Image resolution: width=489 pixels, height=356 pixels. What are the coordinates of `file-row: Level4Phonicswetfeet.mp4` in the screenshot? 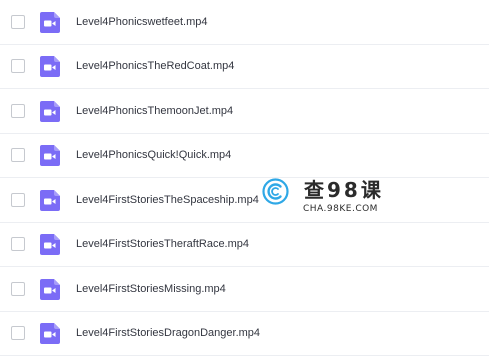 It's located at (244, 22).